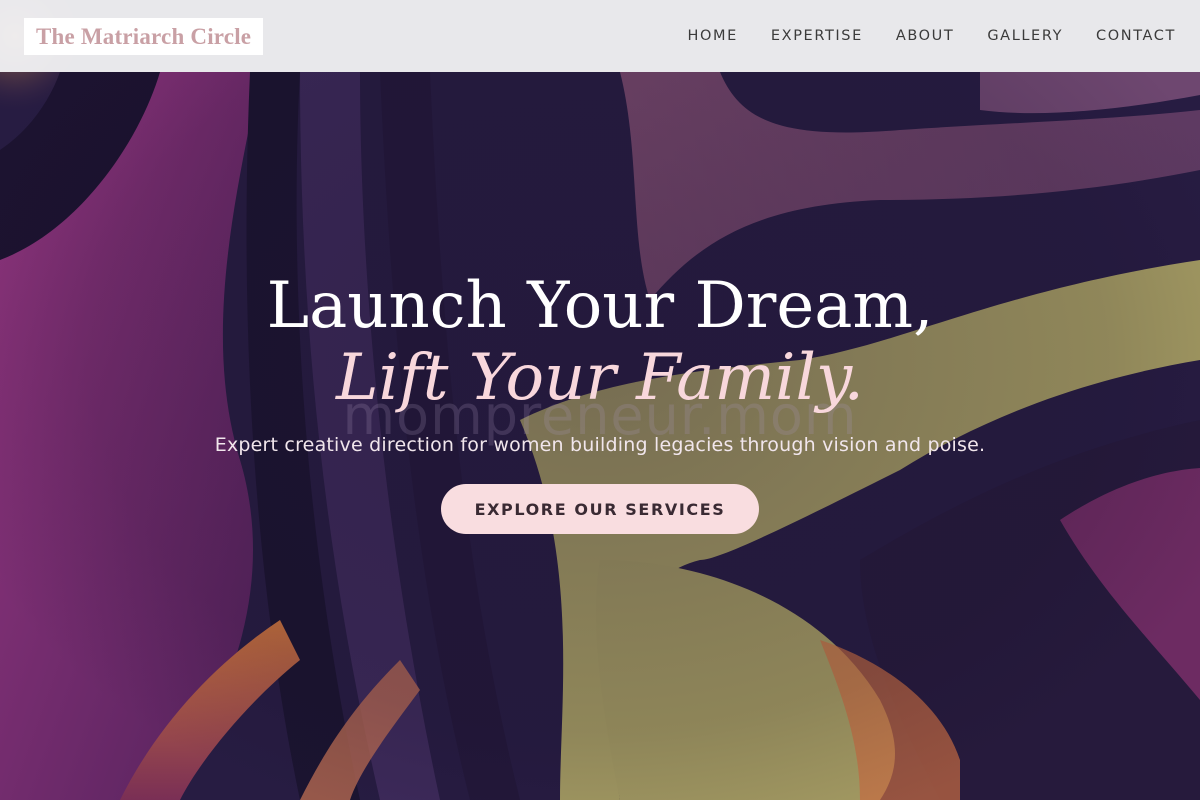  What do you see at coordinates (925, 36) in the screenshot?
I see `nav-about-link: ABOUT` at bounding box center [925, 36].